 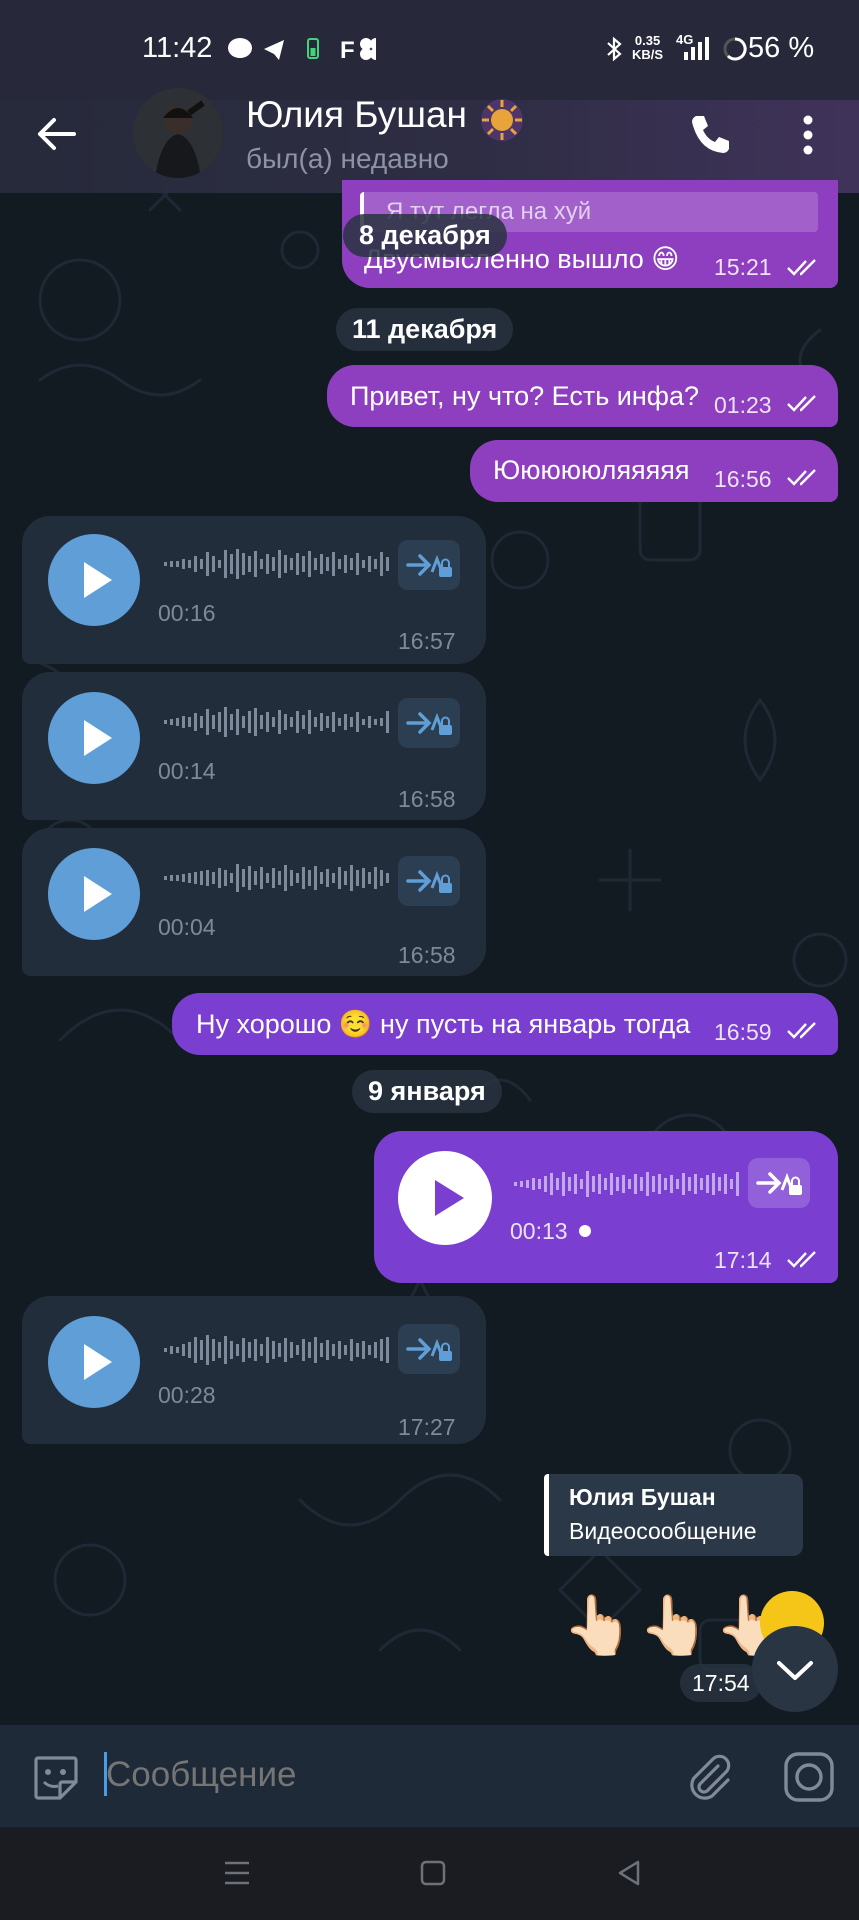 I want to click on message-text: Ну хорошо ☺️ ну пусть на январь тогда, so click(x=443, y=1024).